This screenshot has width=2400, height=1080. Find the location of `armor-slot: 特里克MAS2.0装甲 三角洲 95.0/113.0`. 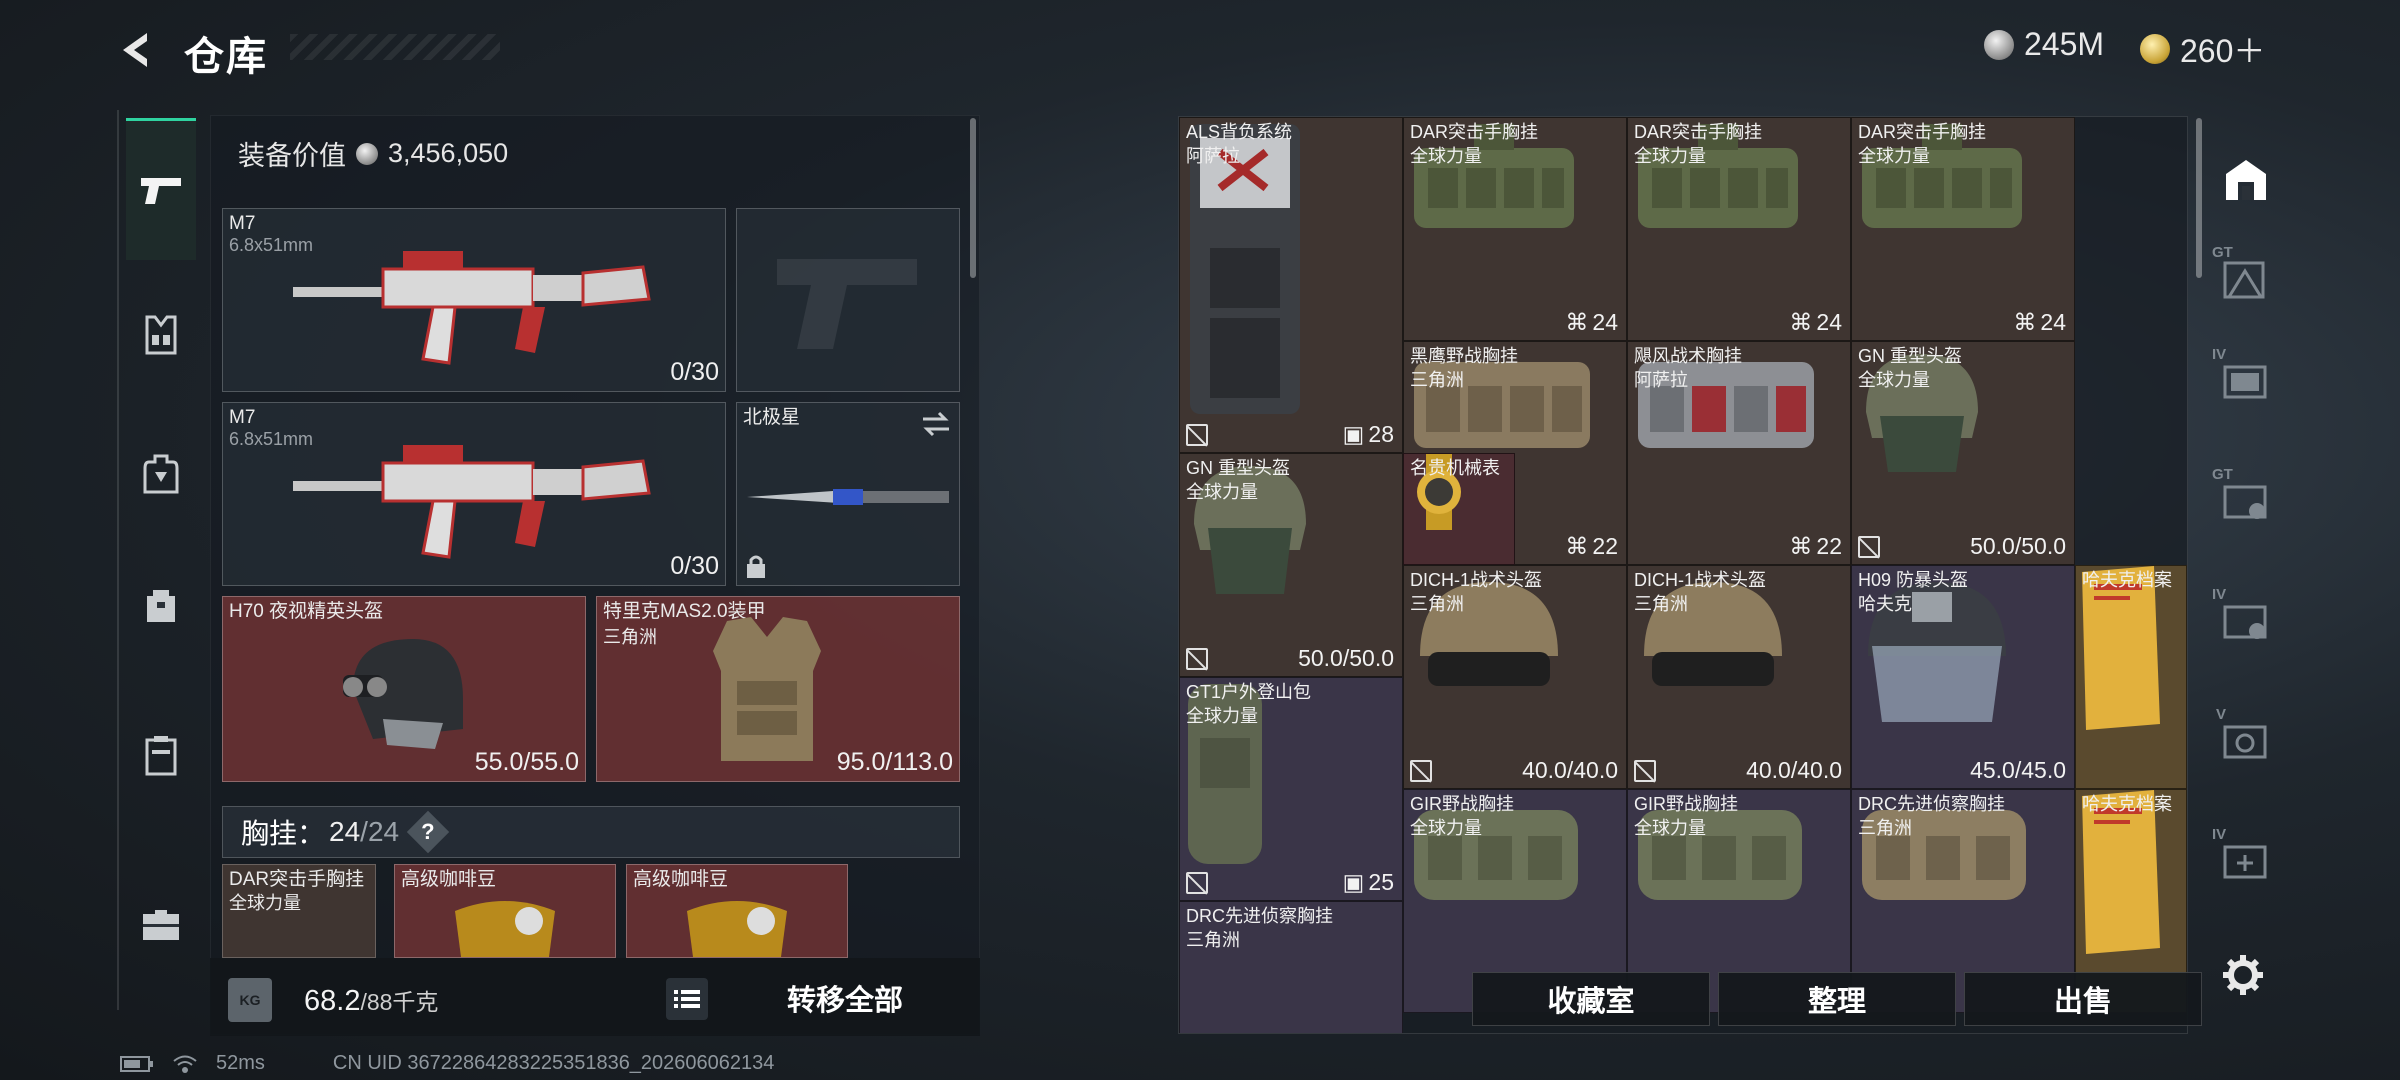

armor-slot: 特里克MAS2.0装甲 三角洲 95.0/113.0 is located at coordinates (778, 689).